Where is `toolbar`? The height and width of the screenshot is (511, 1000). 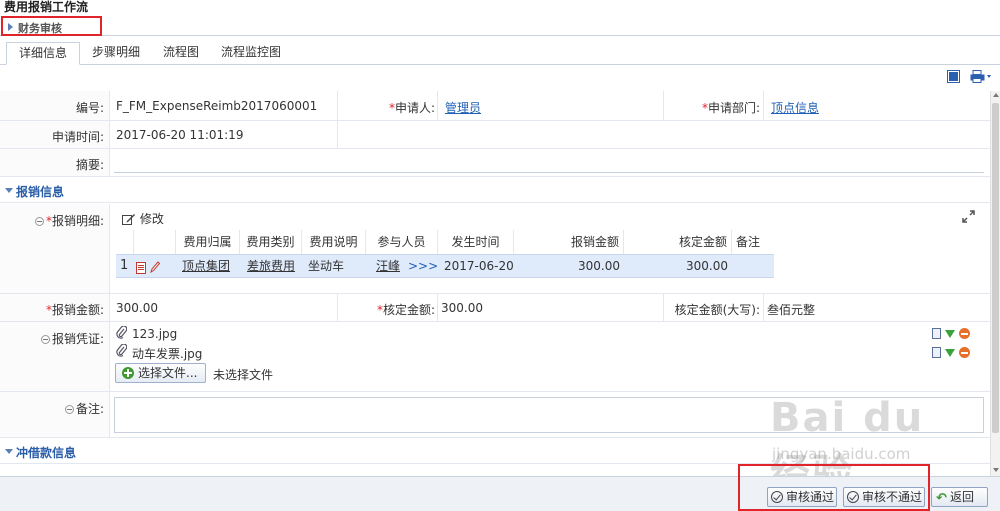
toolbar is located at coordinates (500, 78).